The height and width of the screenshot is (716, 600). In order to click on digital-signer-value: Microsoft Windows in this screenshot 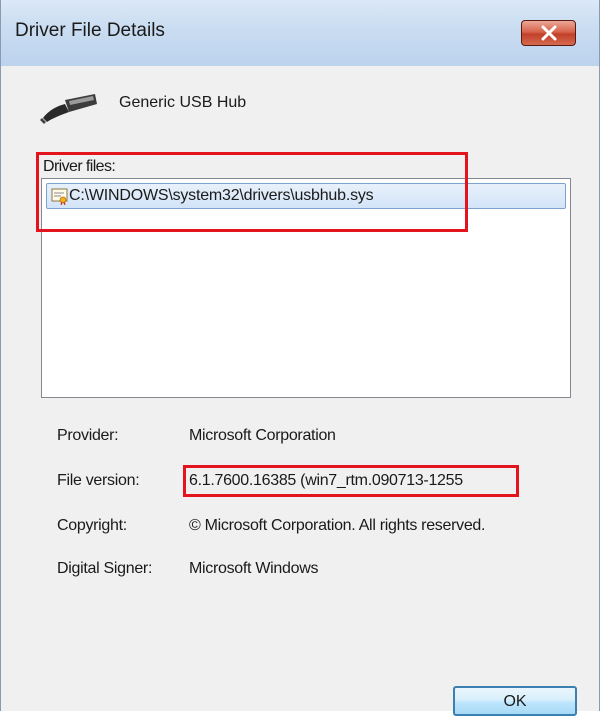, I will do `click(254, 568)`.